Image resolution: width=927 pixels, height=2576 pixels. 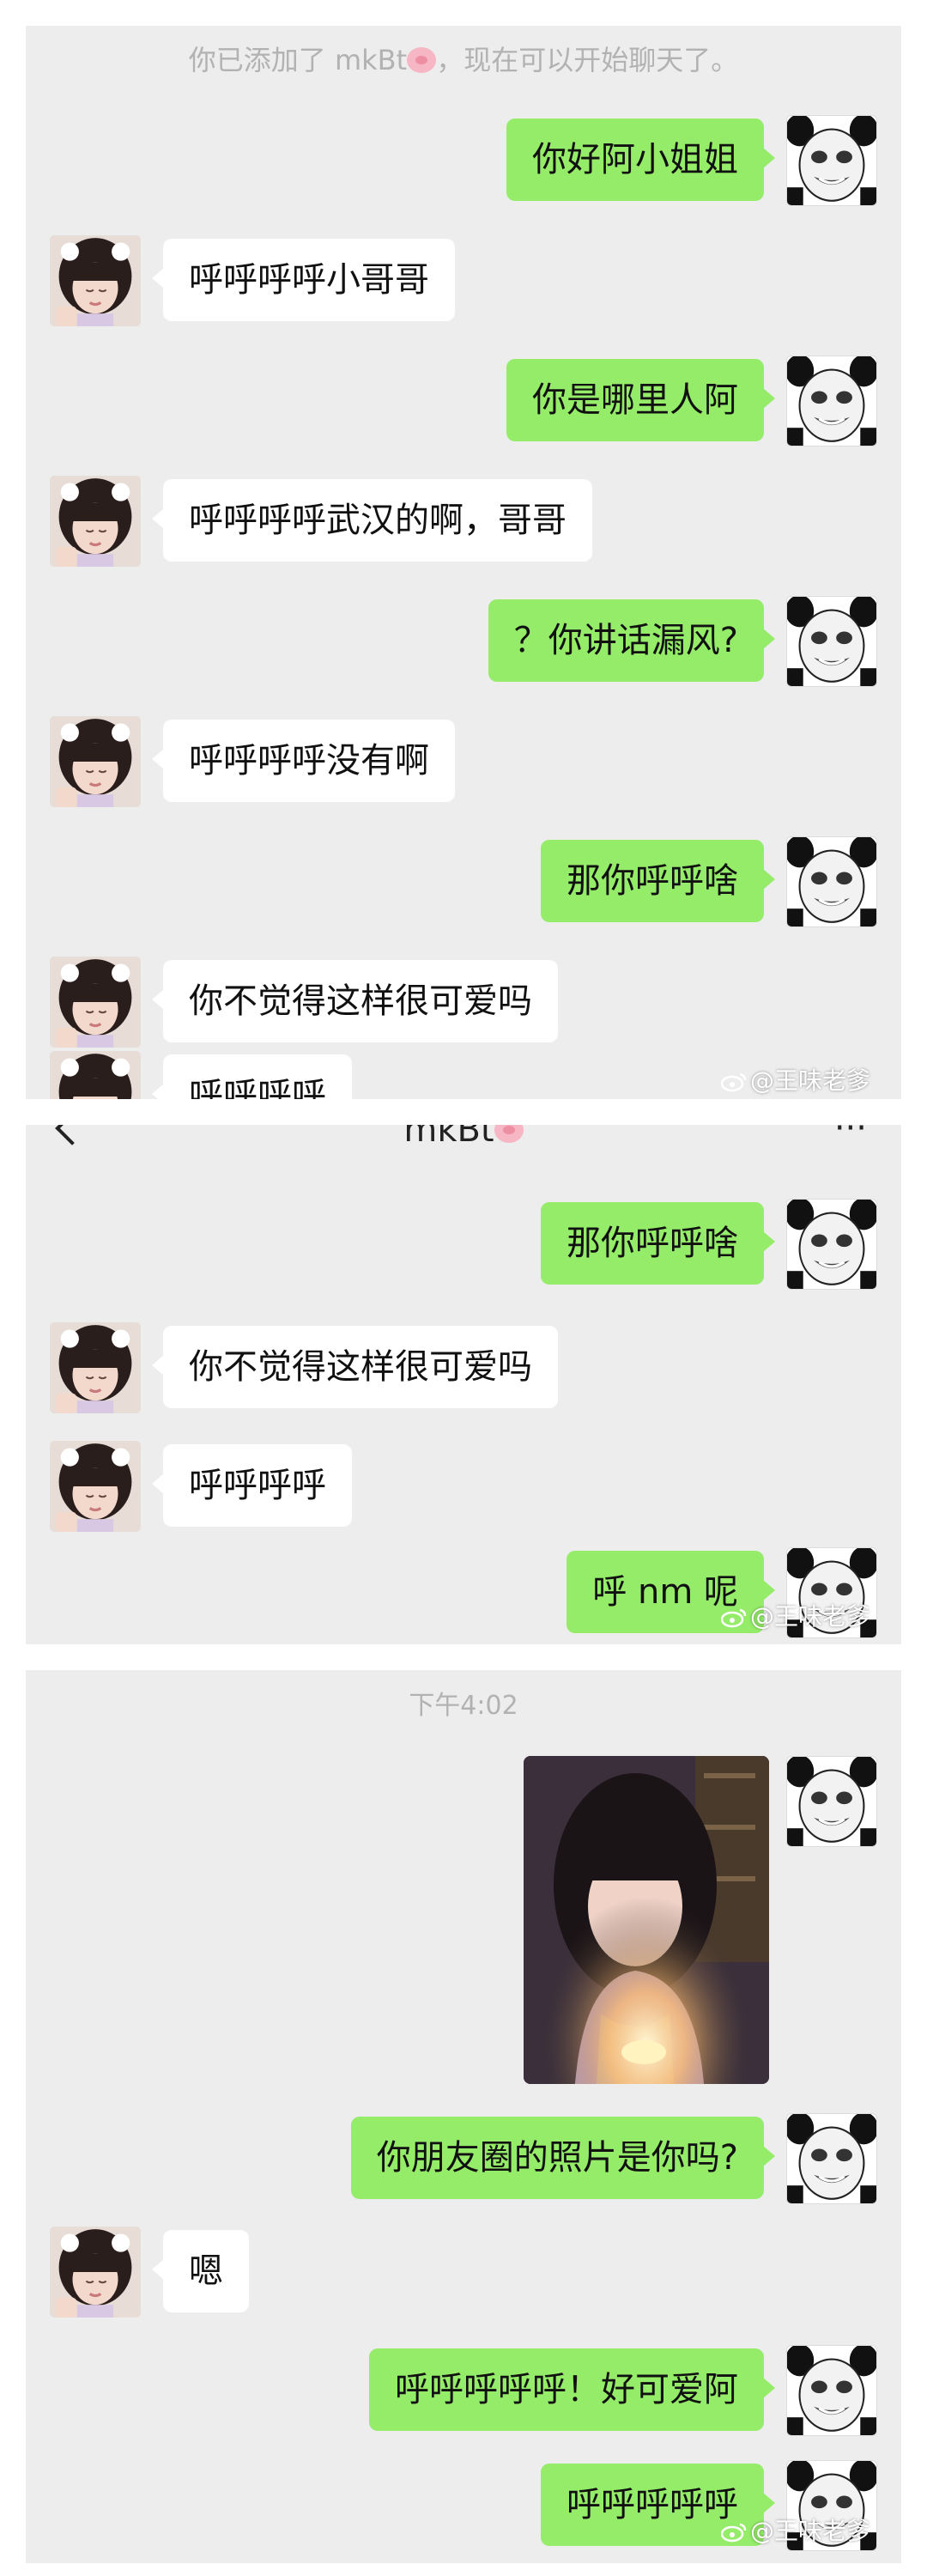 I want to click on chat-title: mkBt, so click(x=463, y=1136).